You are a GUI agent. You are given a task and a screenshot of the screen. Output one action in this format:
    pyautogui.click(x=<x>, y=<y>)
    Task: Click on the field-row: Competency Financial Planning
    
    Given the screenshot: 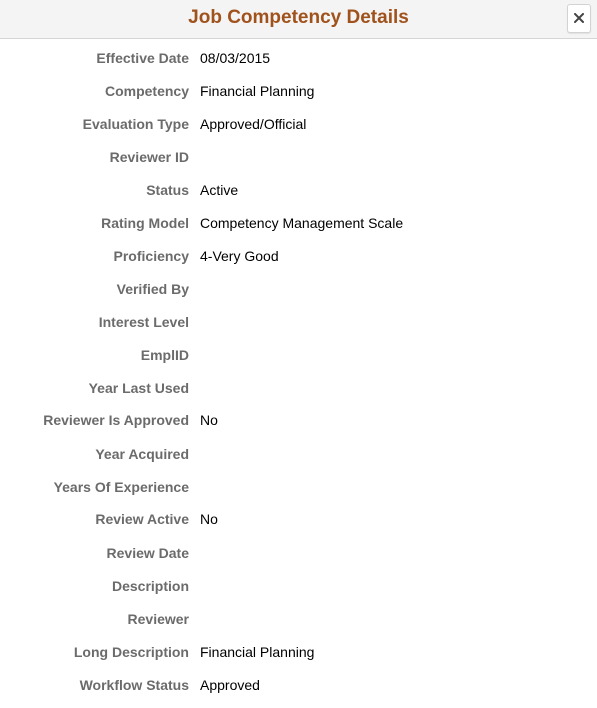 What is the action you would take?
    pyautogui.click(x=298, y=91)
    